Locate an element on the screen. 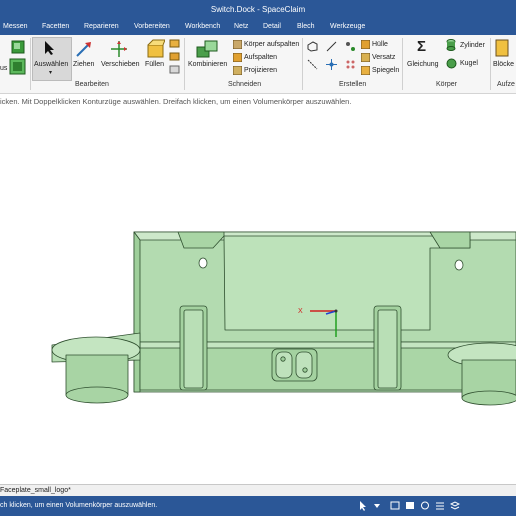  combine-button: Kombinieren is located at coordinates (207, 64).